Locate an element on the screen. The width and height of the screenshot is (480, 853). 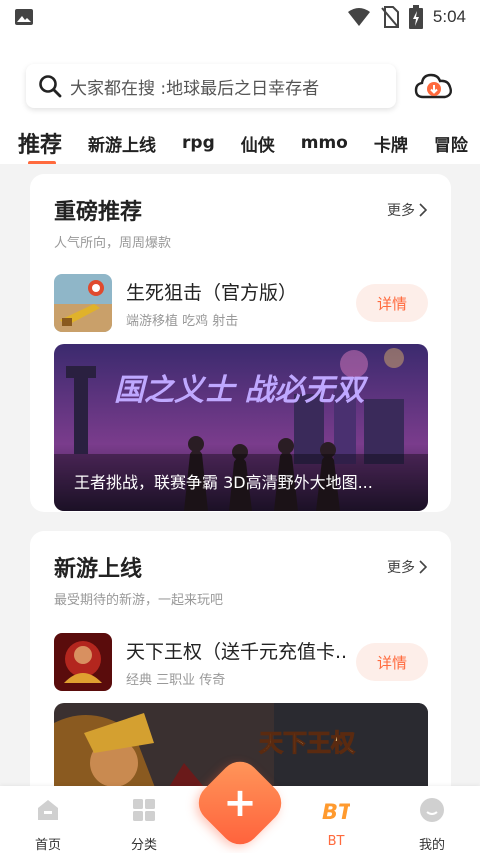
search-placeholder: 大家都在搜 :地球最后之日幸存者 is located at coordinates (195, 88).